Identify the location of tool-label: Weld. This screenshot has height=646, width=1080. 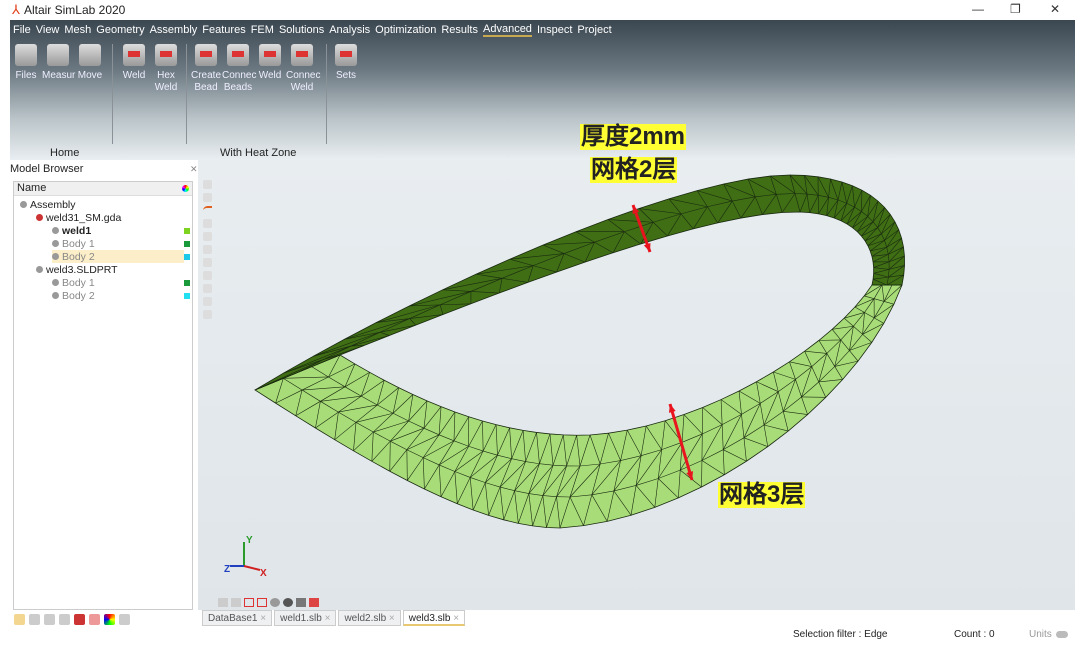
(270, 75).